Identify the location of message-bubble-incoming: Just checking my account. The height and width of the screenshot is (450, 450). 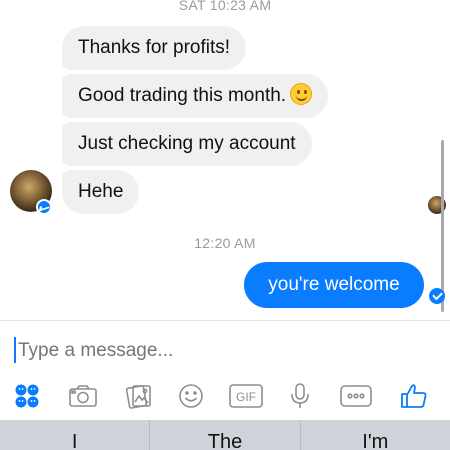
(187, 144).